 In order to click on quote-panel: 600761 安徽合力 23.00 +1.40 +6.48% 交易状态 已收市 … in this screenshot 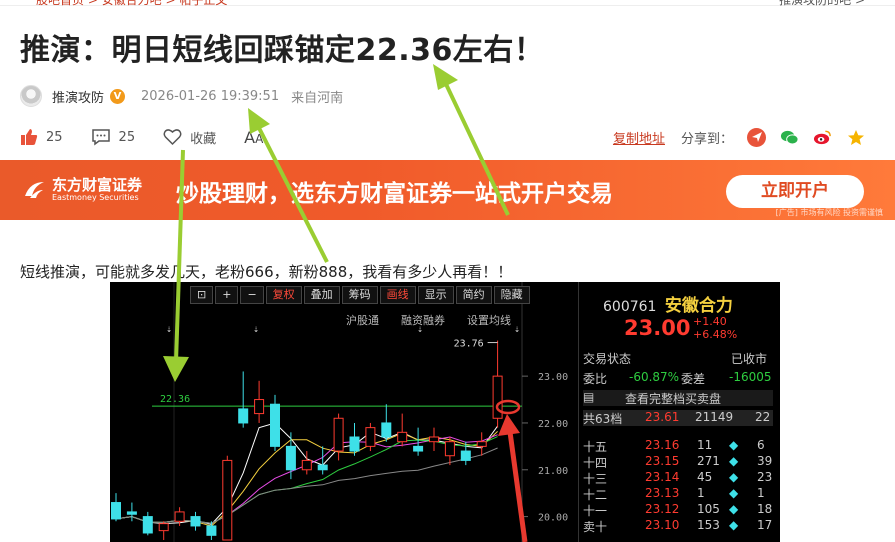, I will do `click(679, 412)`.